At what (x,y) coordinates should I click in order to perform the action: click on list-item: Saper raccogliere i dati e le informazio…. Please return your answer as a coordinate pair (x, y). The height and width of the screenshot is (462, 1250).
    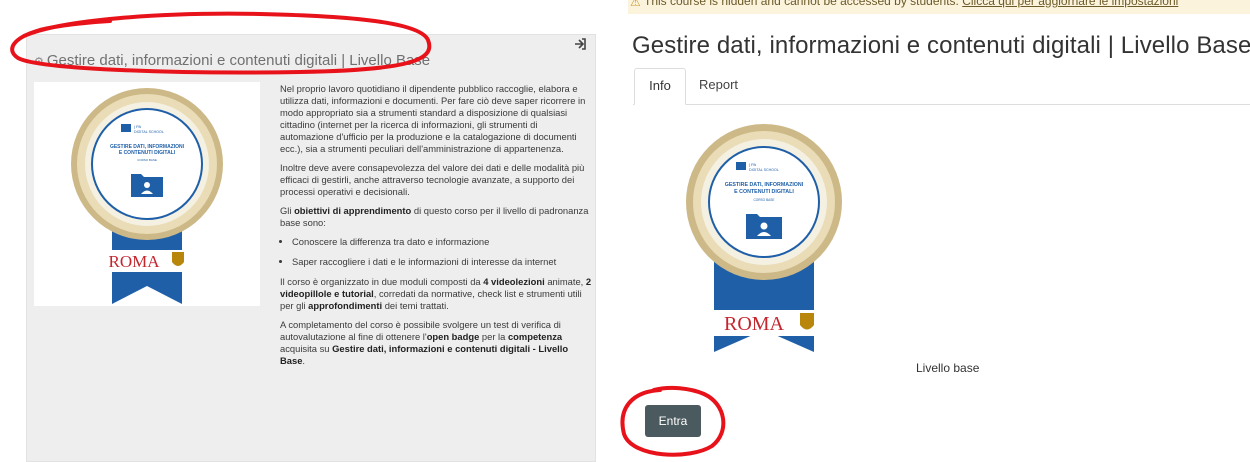
    Looking at the image, I should click on (442, 262).